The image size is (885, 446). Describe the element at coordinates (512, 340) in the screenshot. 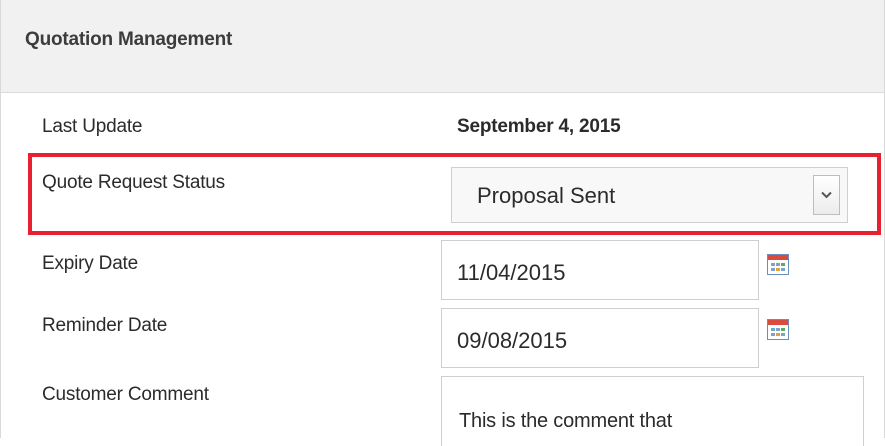

I see `reminder-date-value: 09/08/2015` at that location.